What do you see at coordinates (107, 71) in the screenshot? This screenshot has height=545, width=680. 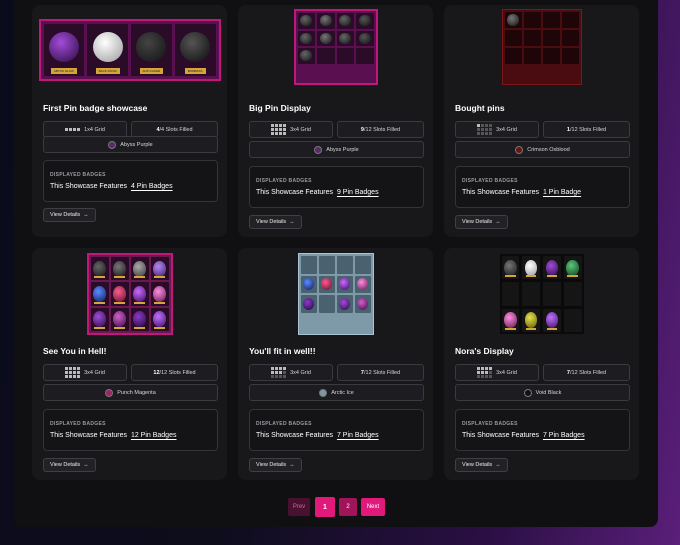 I see `pin-label: BACK DOOR` at bounding box center [107, 71].